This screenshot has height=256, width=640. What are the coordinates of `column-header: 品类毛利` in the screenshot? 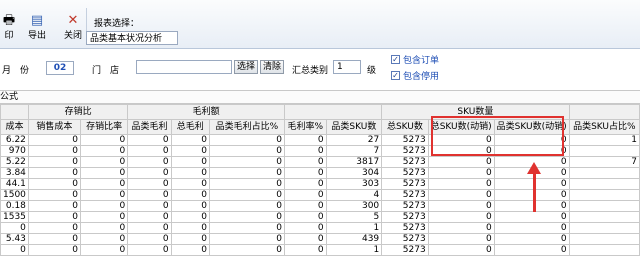 It's located at (149, 127).